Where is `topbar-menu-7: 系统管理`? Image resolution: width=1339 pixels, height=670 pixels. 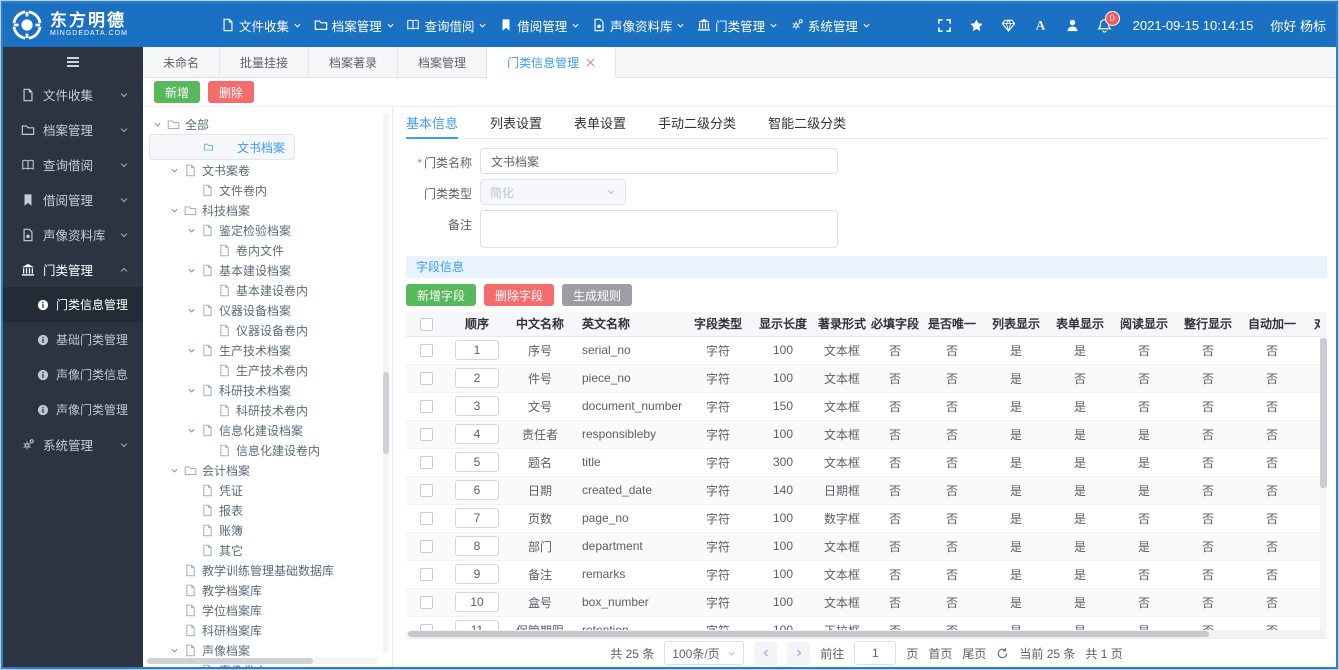 topbar-menu-7: 系统管理 is located at coordinates (830, 25).